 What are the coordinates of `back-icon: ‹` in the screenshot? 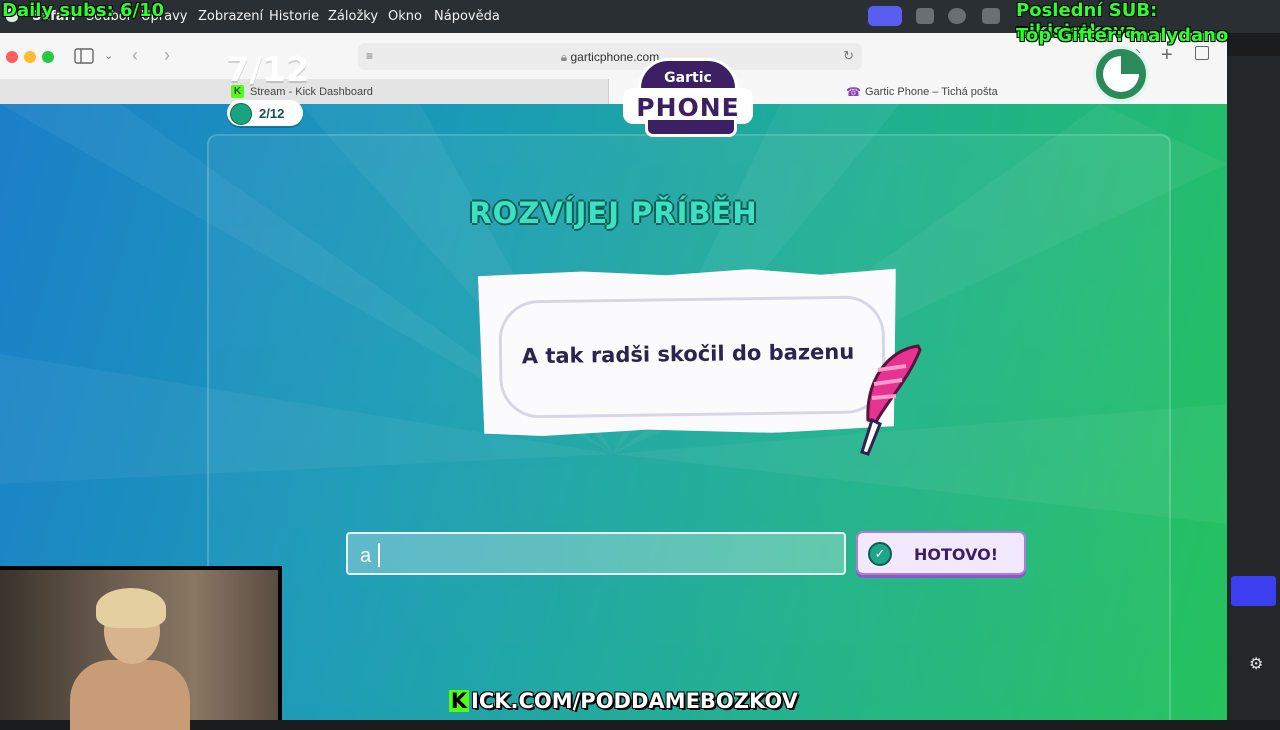 It's located at (135, 55).